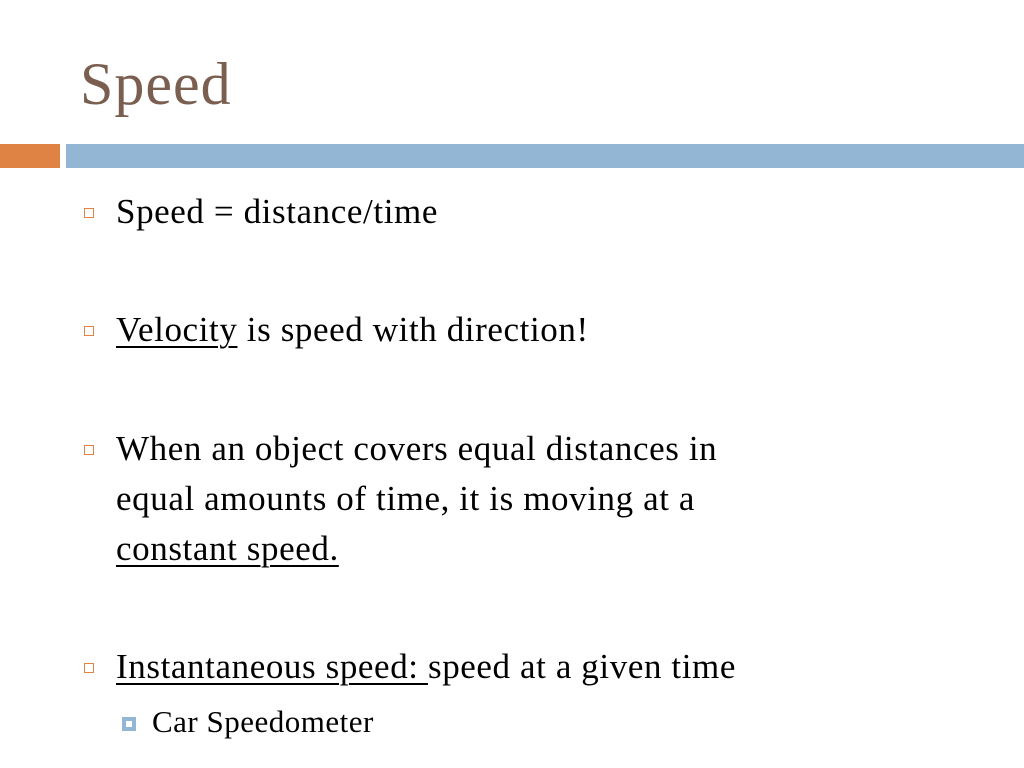 This screenshot has height=768, width=1024. Describe the element at coordinates (227, 548) in the screenshot. I see `bullet-term: constant speed.` at that location.